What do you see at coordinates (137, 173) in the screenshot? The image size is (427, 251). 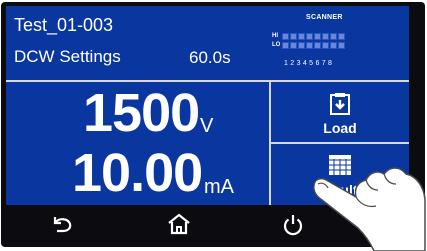 I see `current-value: 10.00` at bounding box center [137, 173].